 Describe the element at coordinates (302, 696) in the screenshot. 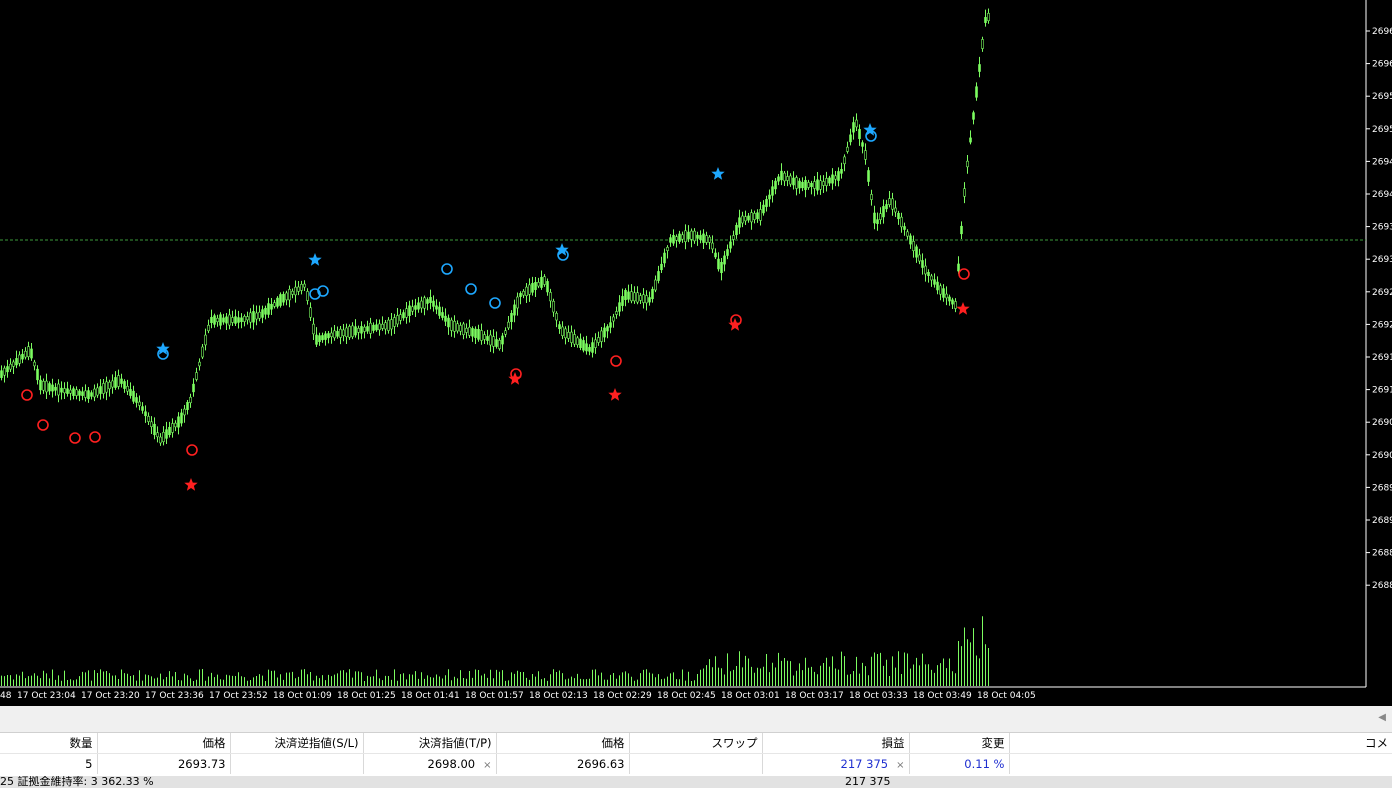

I see `time-tick-label: 18 Oct 01:09` at that location.